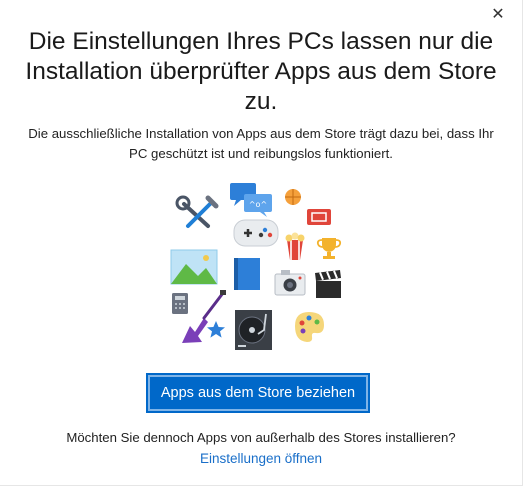  Describe the element at coordinates (194, 267) in the screenshot. I see `landscape-picture-icon` at that location.